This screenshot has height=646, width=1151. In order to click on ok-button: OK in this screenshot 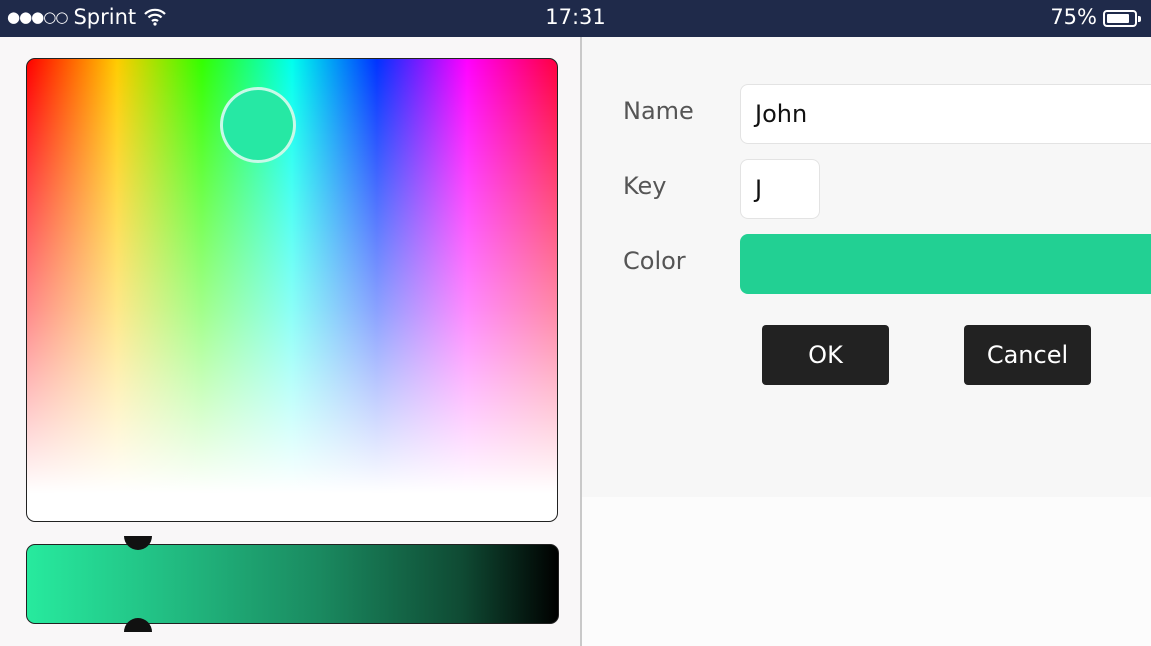, I will do `click(825, 355)`.